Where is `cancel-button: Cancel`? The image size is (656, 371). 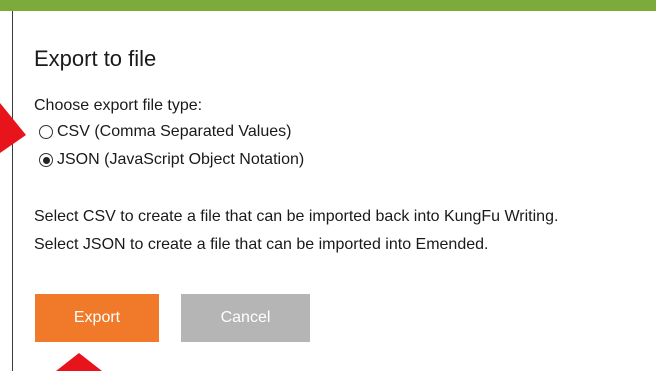
cancel-button: Cancel is located at coordinates (245, 318).